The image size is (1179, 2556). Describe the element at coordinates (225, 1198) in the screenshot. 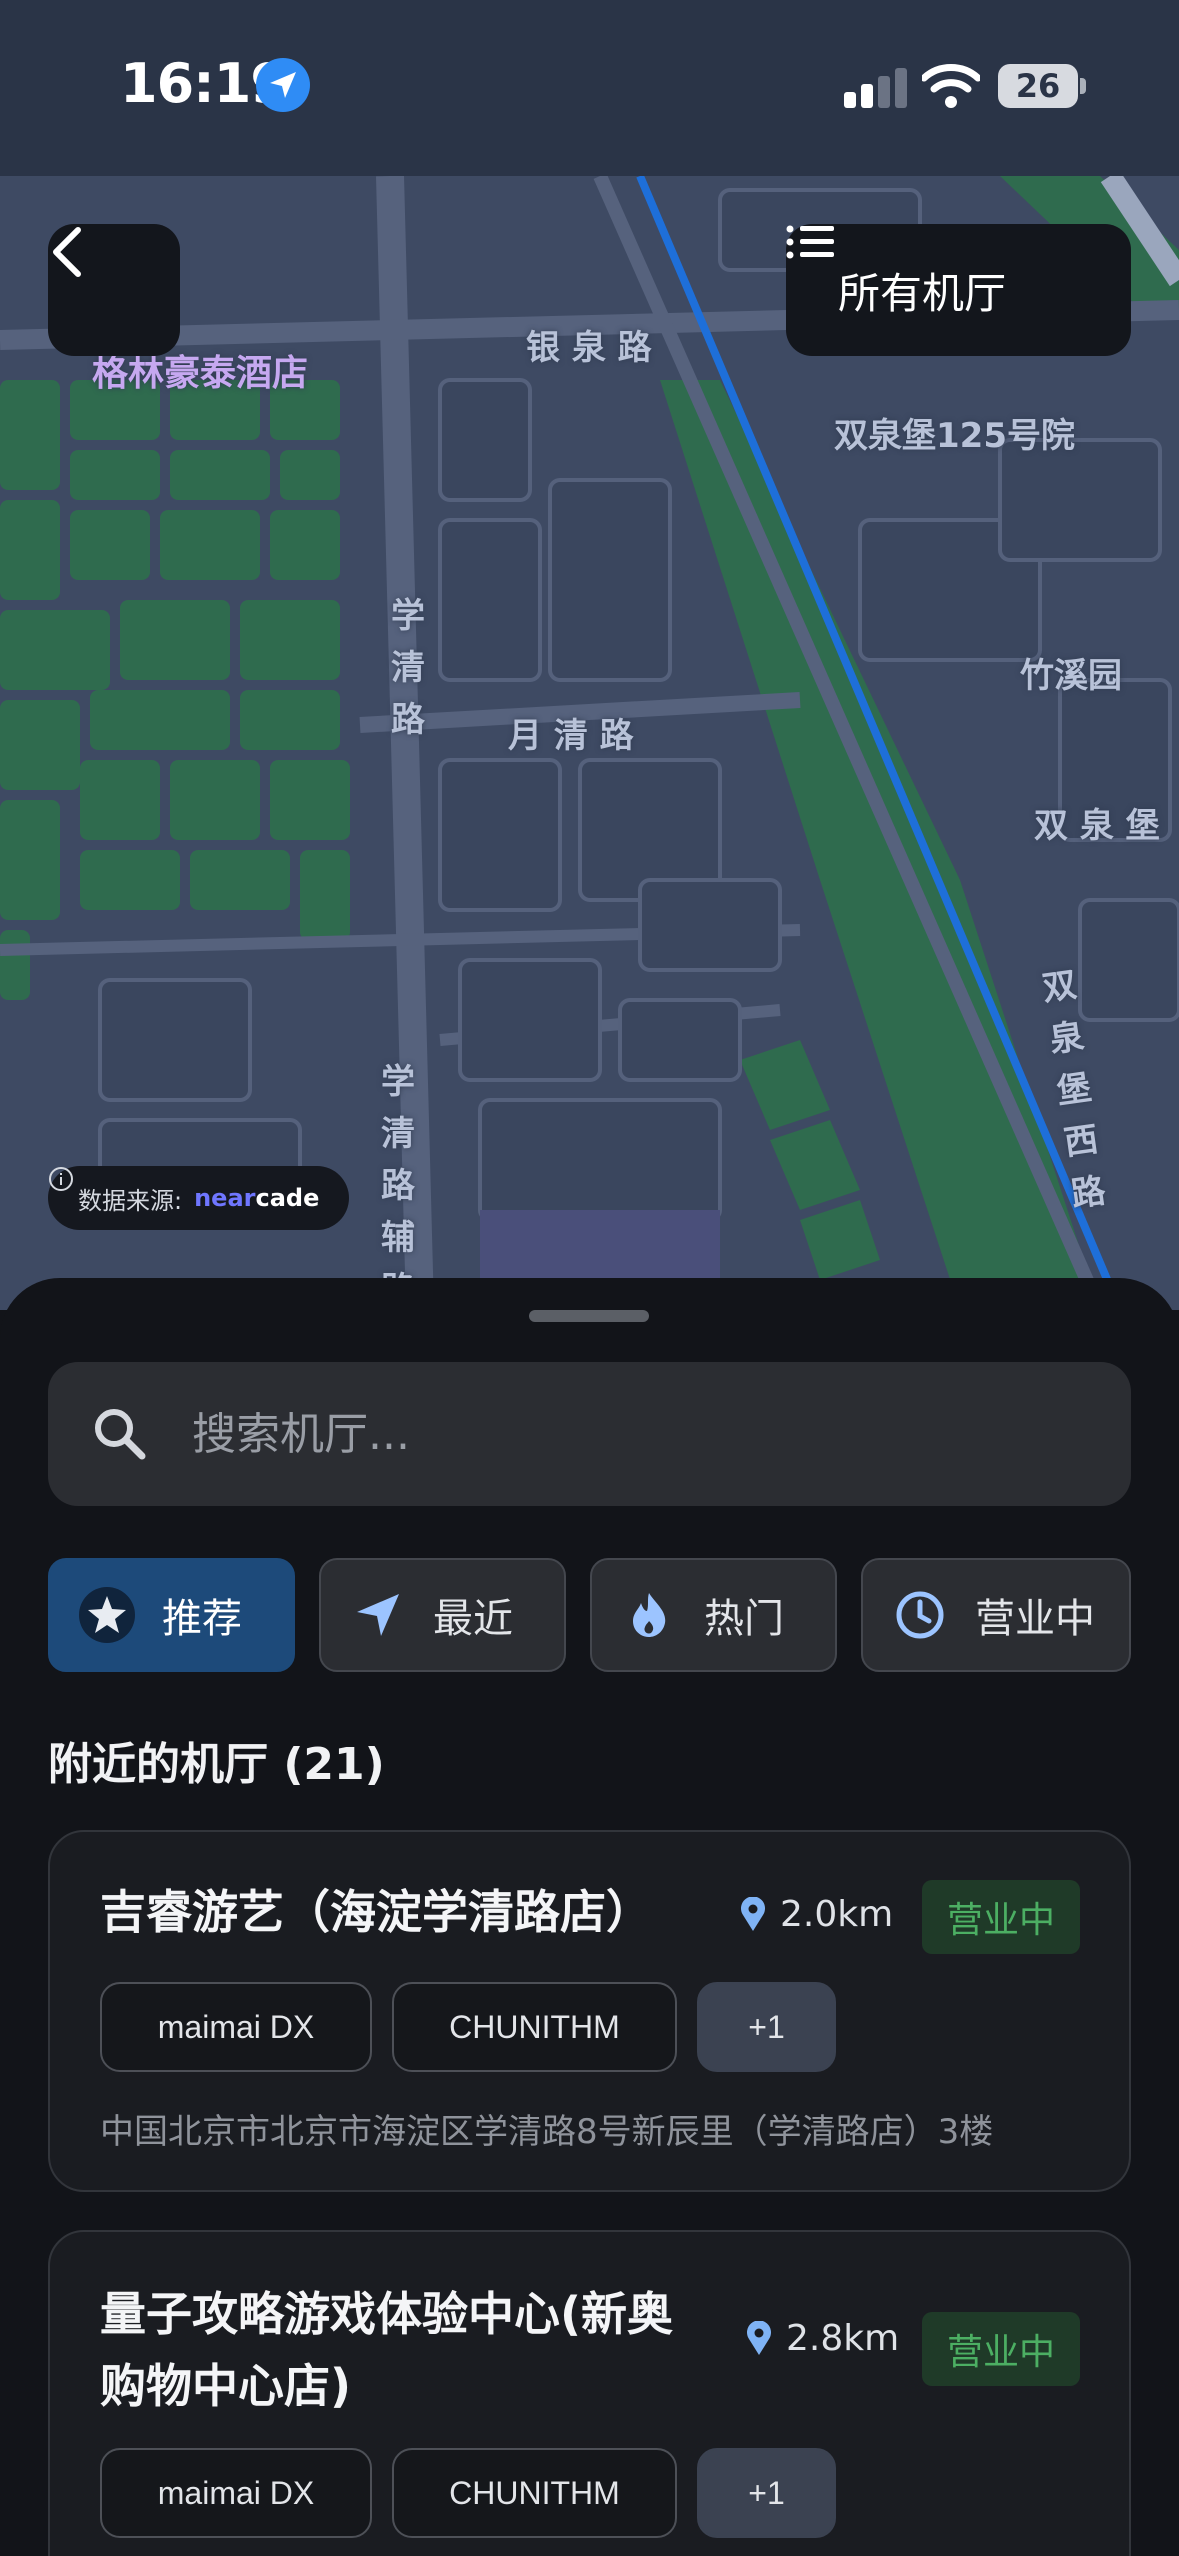

I see `nearcade-logo-near: near` at that location.